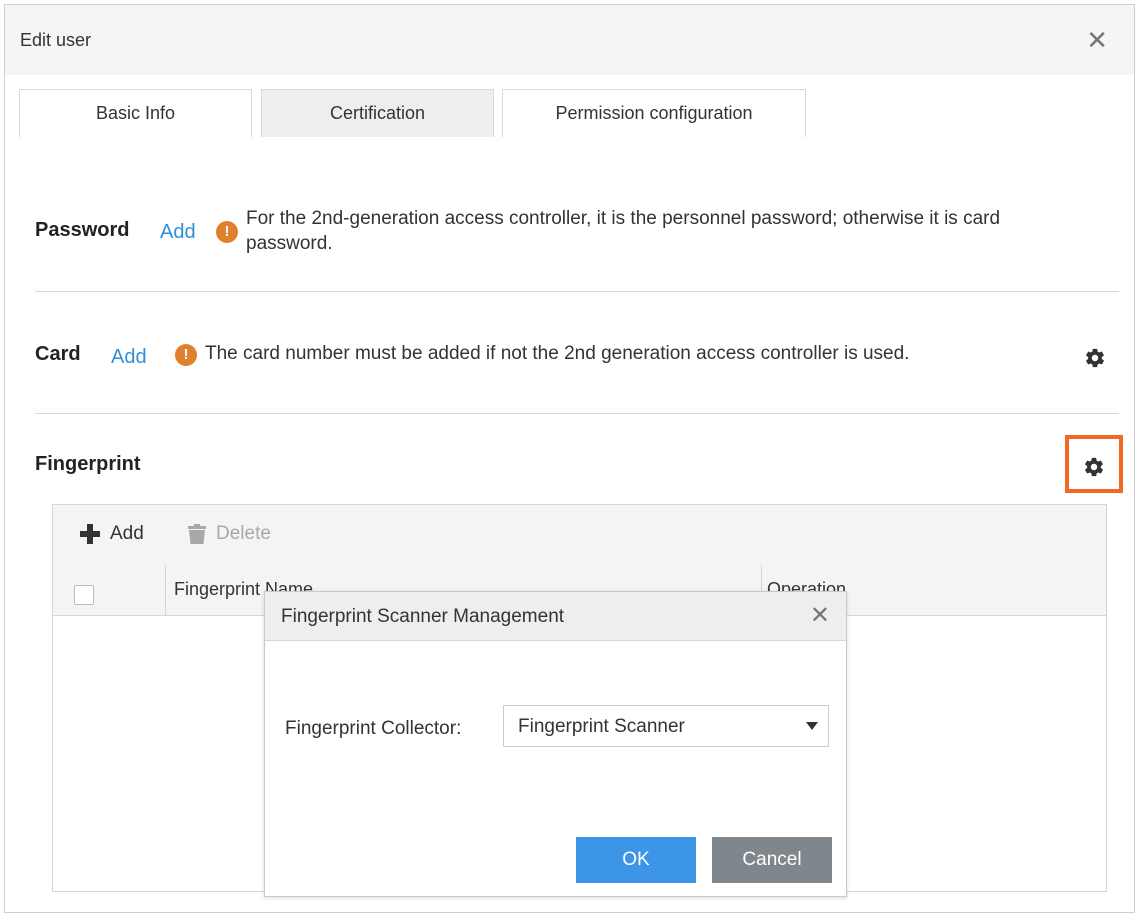  What do you see at coordinates (165, 590) in the screenshot?
I see `column-divider` at bounding box center [165, 590].